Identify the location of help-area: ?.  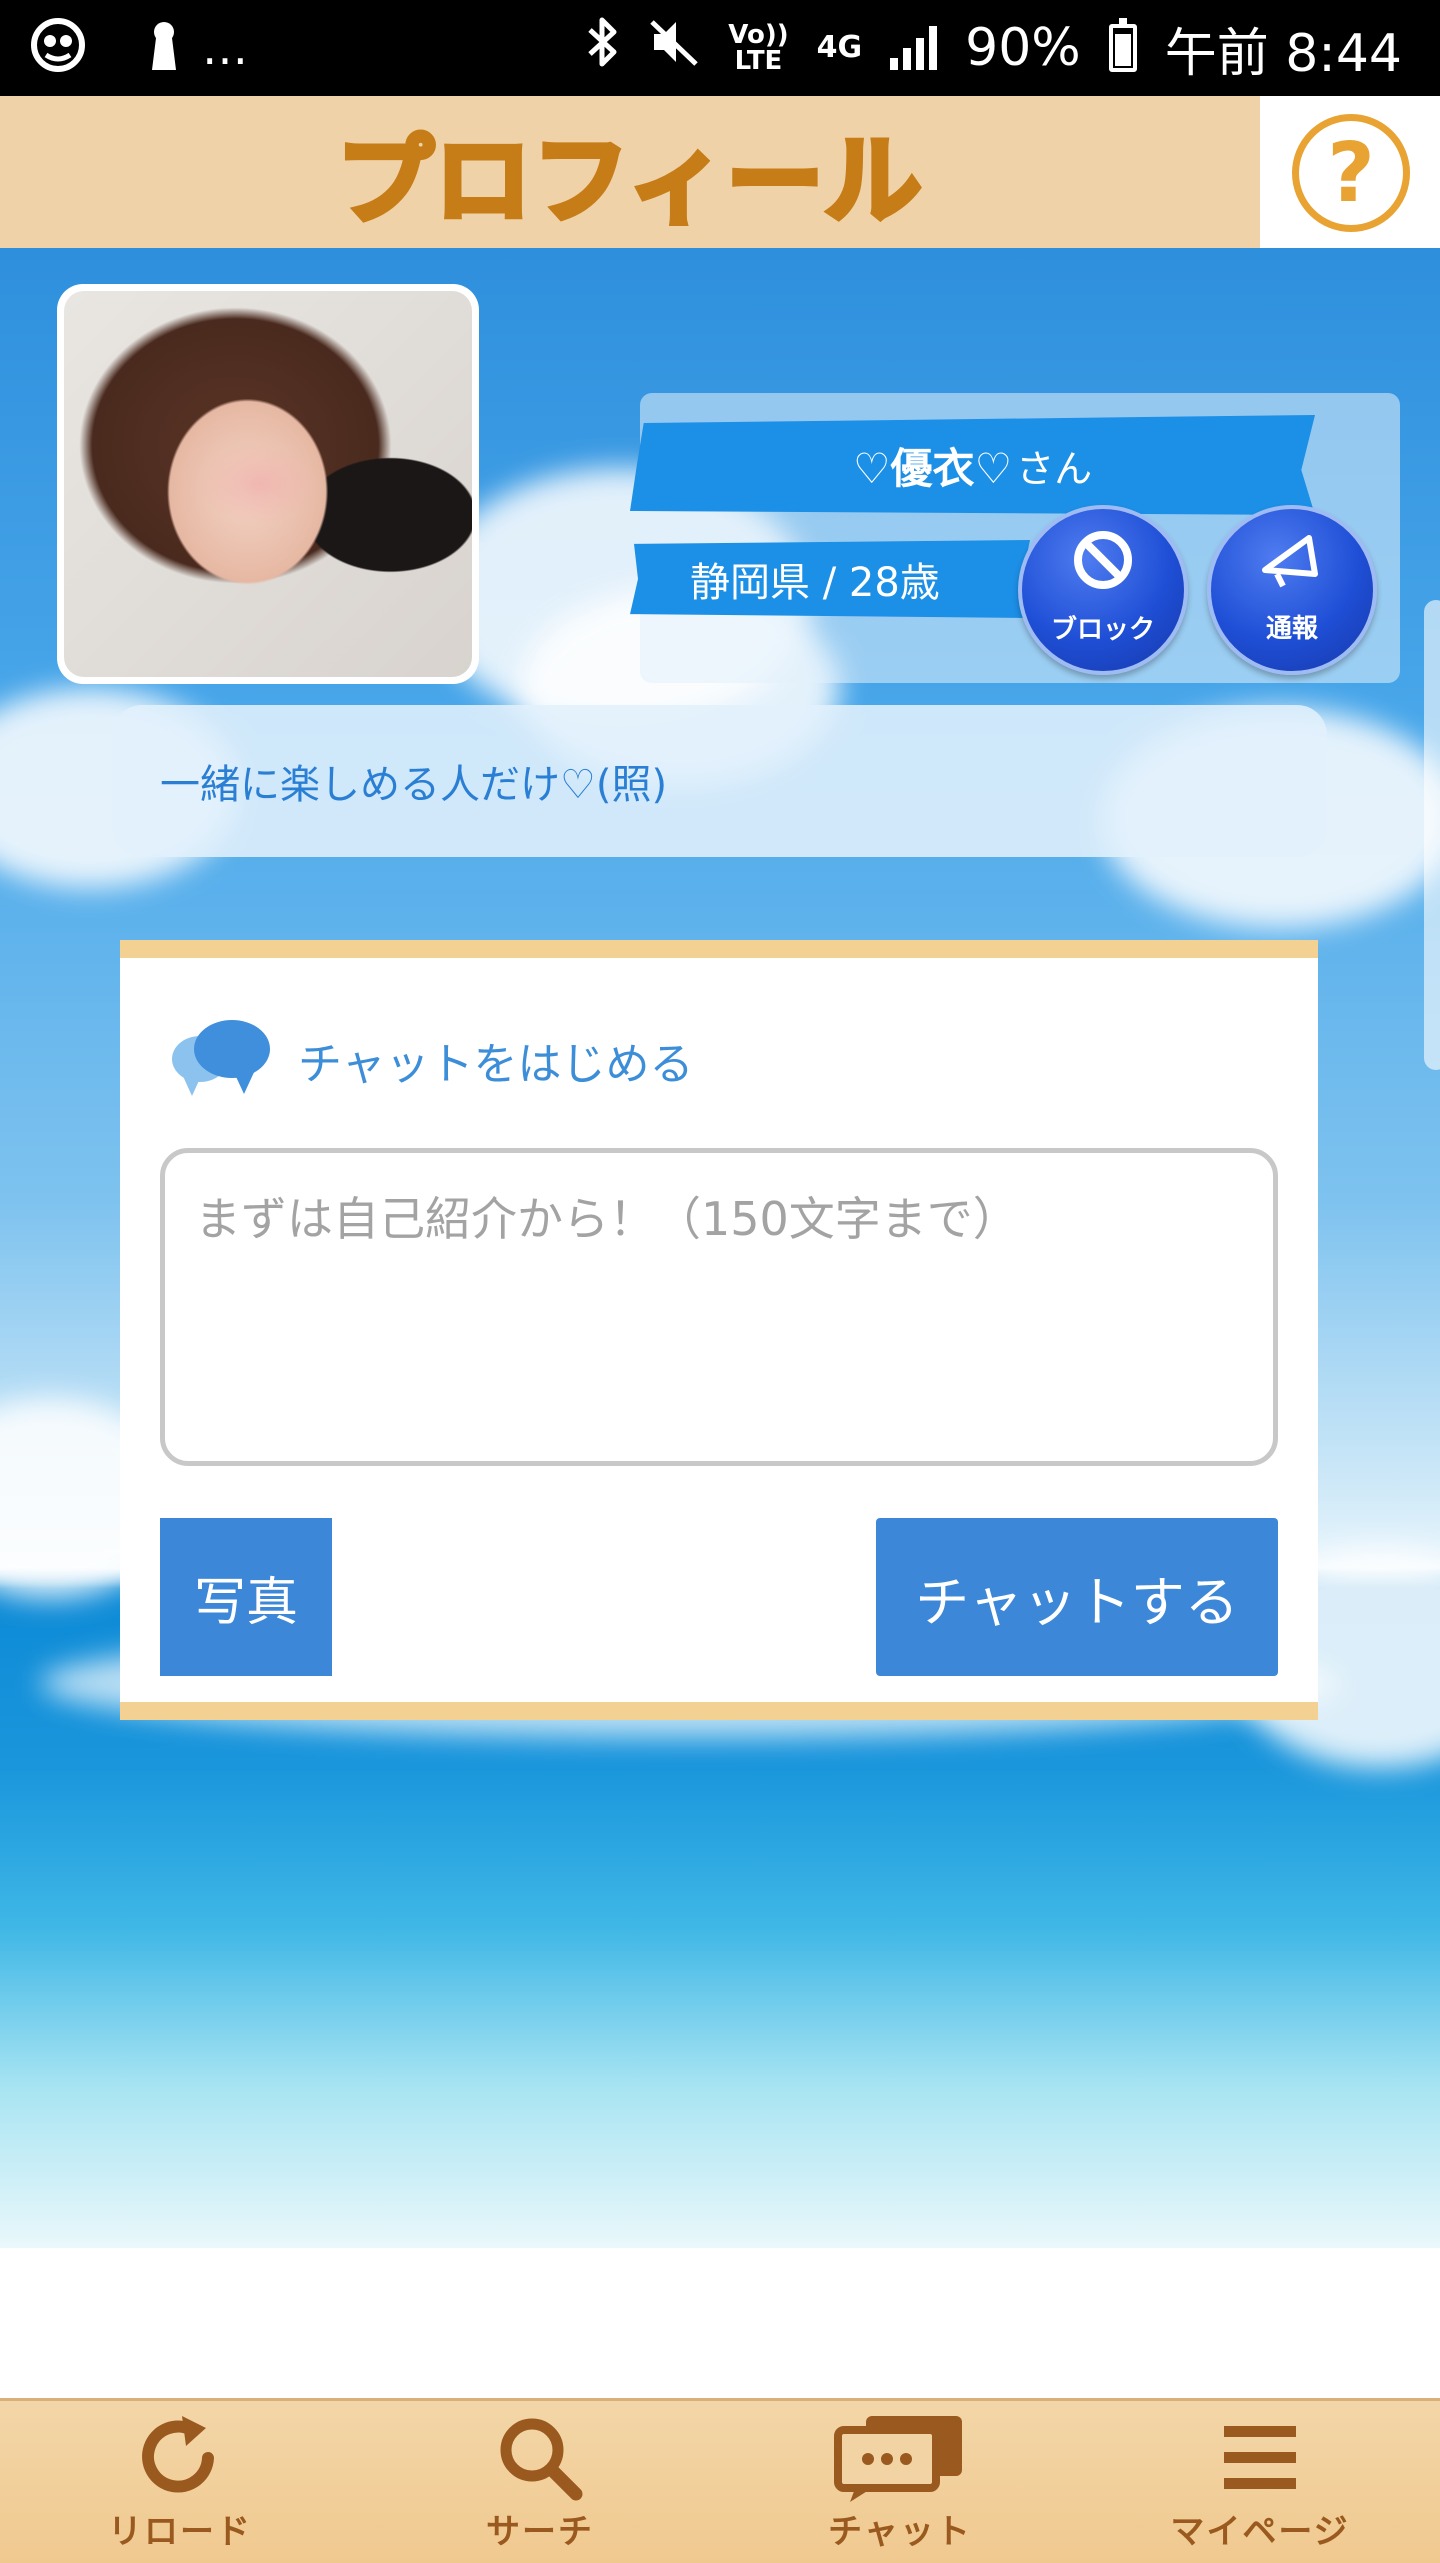
(1350, 172).